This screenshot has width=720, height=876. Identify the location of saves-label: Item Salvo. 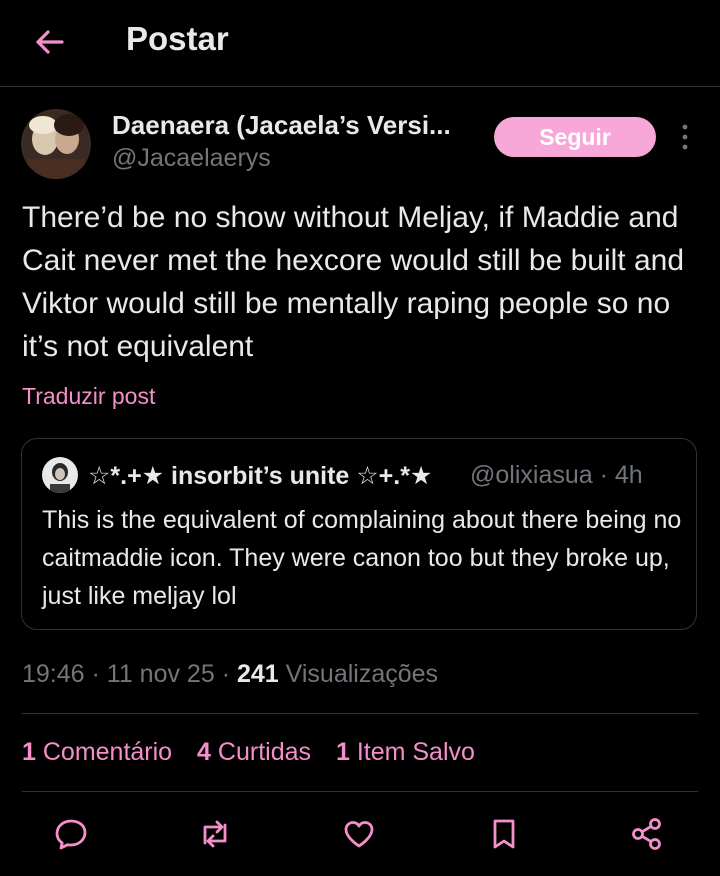
(415, 752).